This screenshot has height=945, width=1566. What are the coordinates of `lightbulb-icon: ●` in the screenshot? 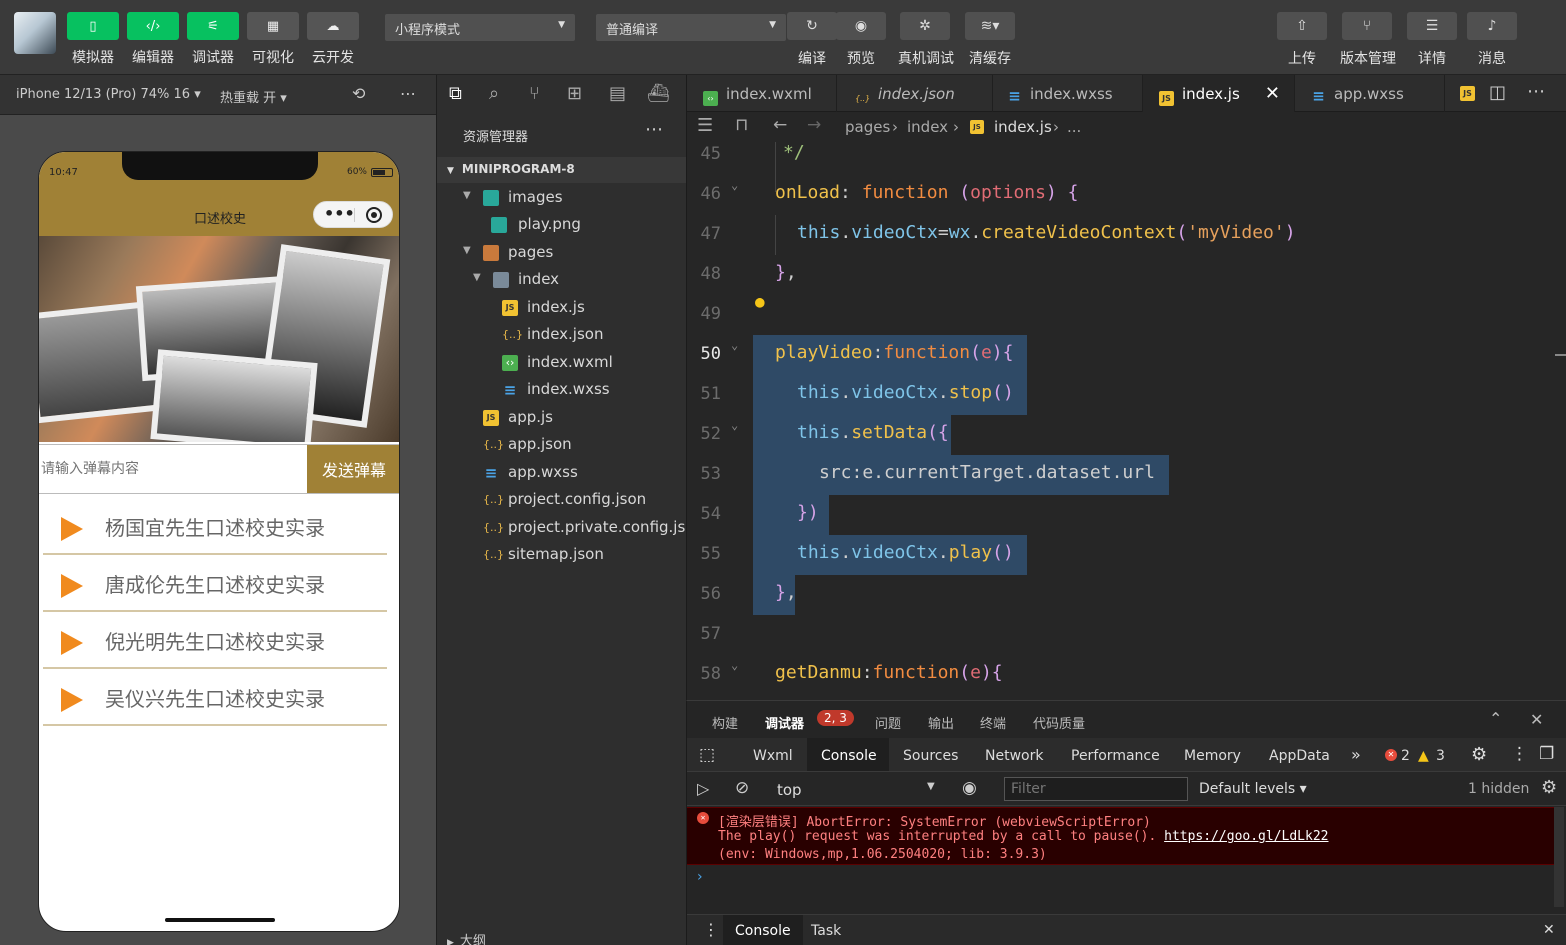 It's located at (760, 301).